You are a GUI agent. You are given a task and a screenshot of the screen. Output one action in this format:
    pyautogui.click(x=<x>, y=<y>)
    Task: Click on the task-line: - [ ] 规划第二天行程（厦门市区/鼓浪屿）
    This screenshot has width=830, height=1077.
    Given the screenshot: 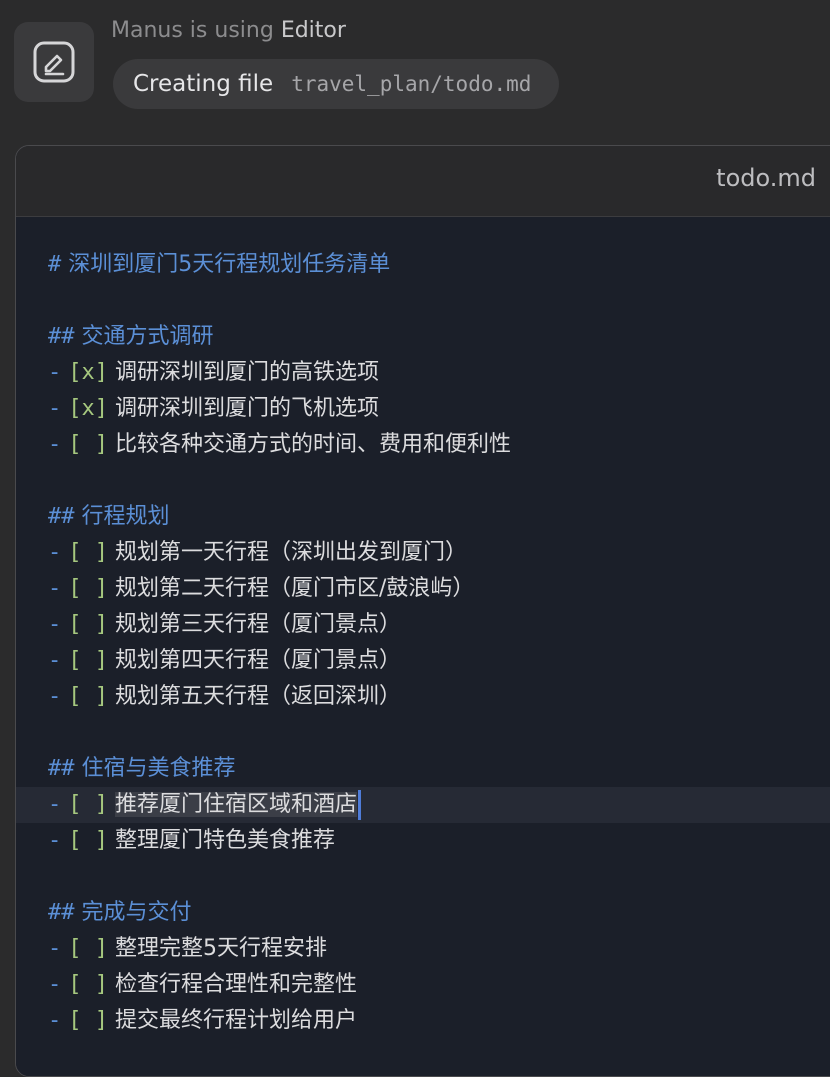 What is the action you would take?
    pyautogui.click(x=423, y=589)
    